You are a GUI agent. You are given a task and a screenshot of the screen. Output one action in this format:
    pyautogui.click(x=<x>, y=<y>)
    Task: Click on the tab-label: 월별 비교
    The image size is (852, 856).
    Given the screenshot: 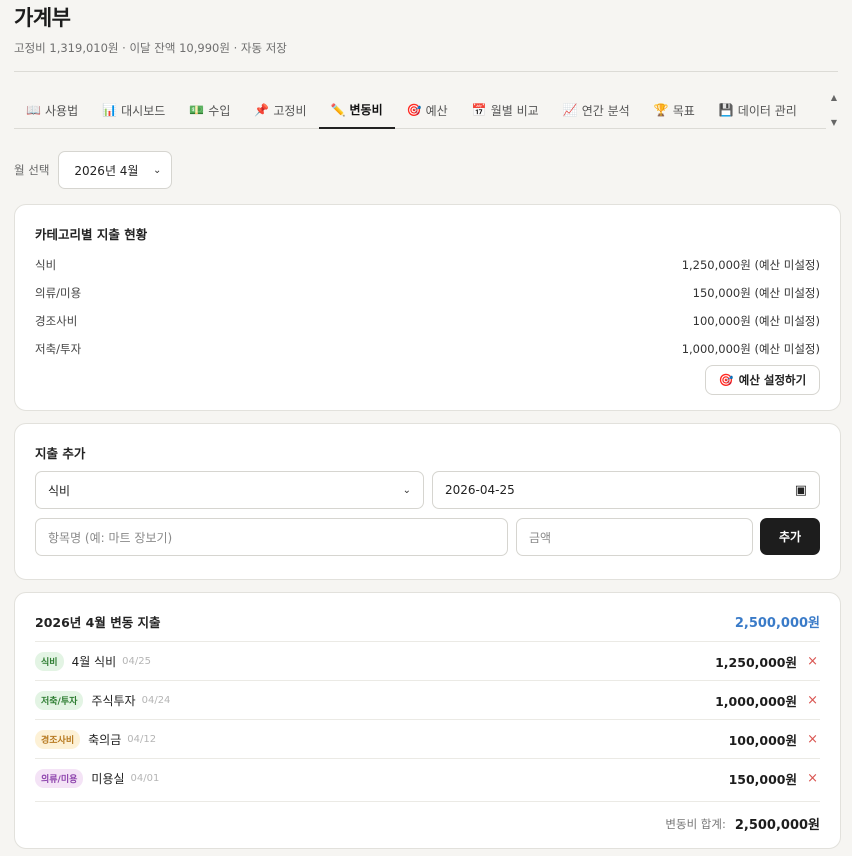 What is the action you would take?
    pyautogui.click(x=514, y=110)
    